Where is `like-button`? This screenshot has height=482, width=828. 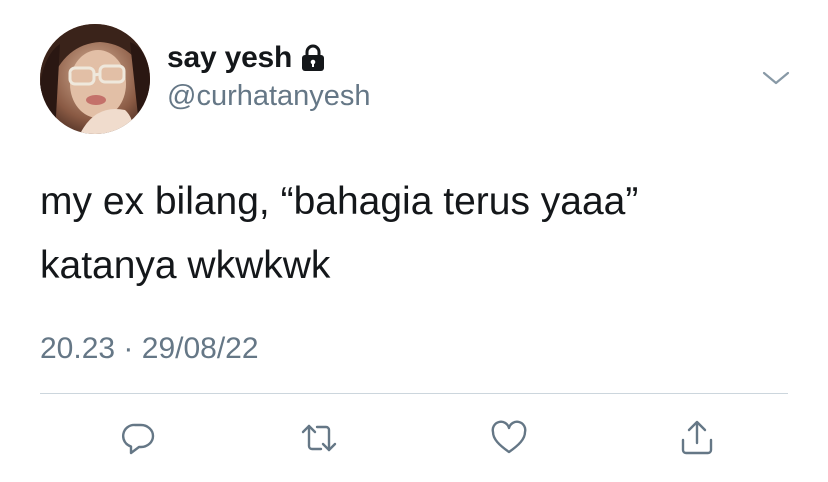 like-button is located at coordinates (509, 438).